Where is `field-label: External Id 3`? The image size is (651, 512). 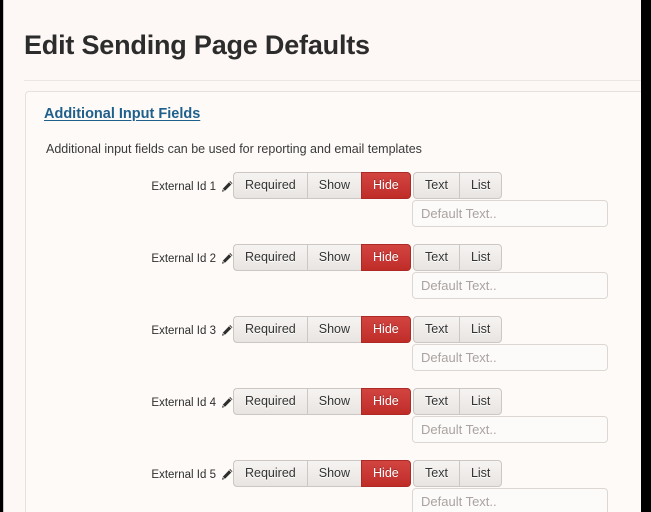
field-label: External Id 3 is located at coordinates (183, 331).